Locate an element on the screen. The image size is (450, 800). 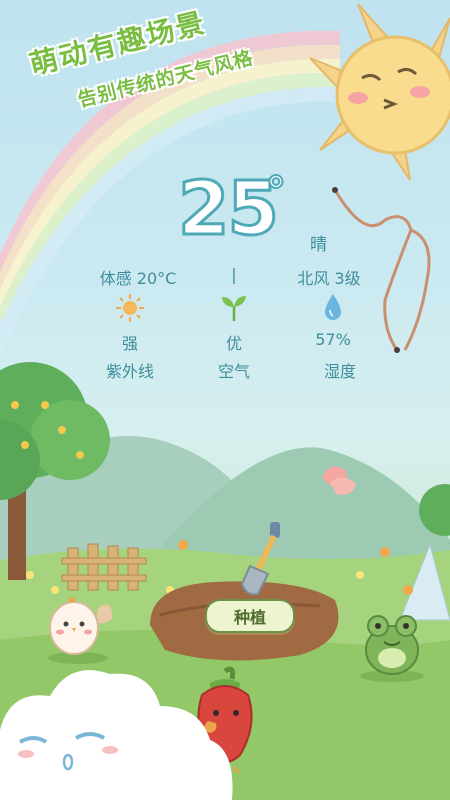
sun-icon is located at coordinates (130, 308).